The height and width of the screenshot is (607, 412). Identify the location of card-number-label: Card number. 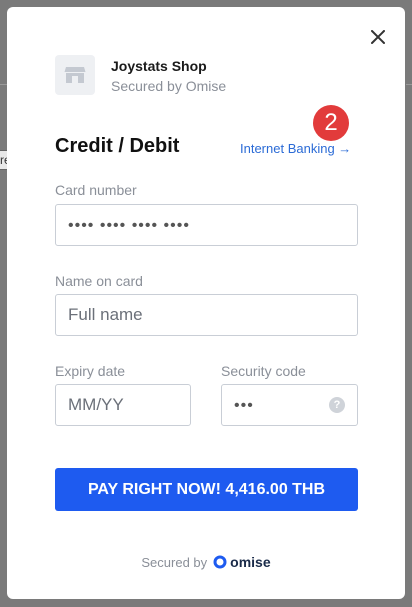
(96, 190).